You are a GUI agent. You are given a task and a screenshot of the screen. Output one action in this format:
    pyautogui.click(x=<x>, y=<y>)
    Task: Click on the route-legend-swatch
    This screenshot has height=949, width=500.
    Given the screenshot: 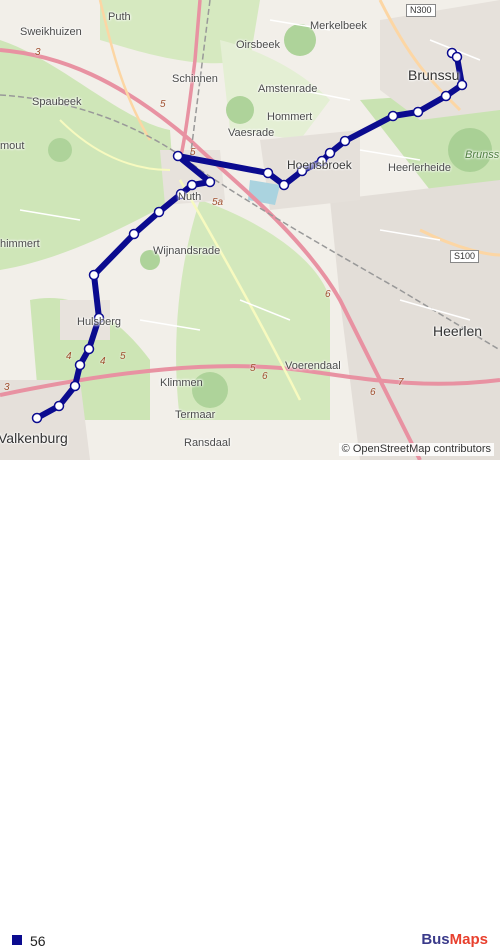 What is the action you would take?
    pyautogui.click(x=17, y=940)
    